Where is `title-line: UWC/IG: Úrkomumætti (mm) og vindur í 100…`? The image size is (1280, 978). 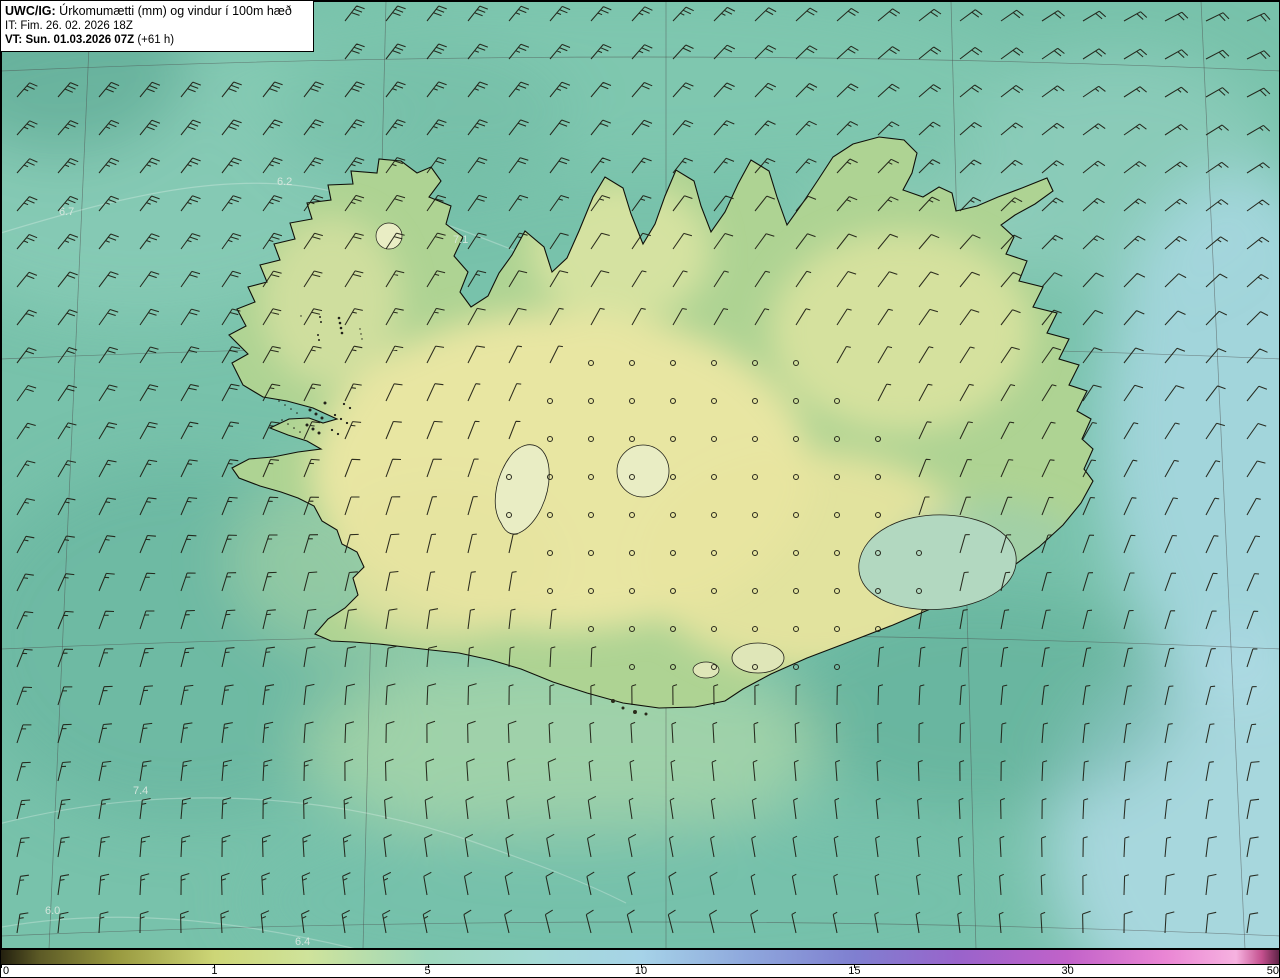 title-line: UWC/IG: Úrkomumætti (mm) og vindur í 100… is located at coordinates (155, 11).